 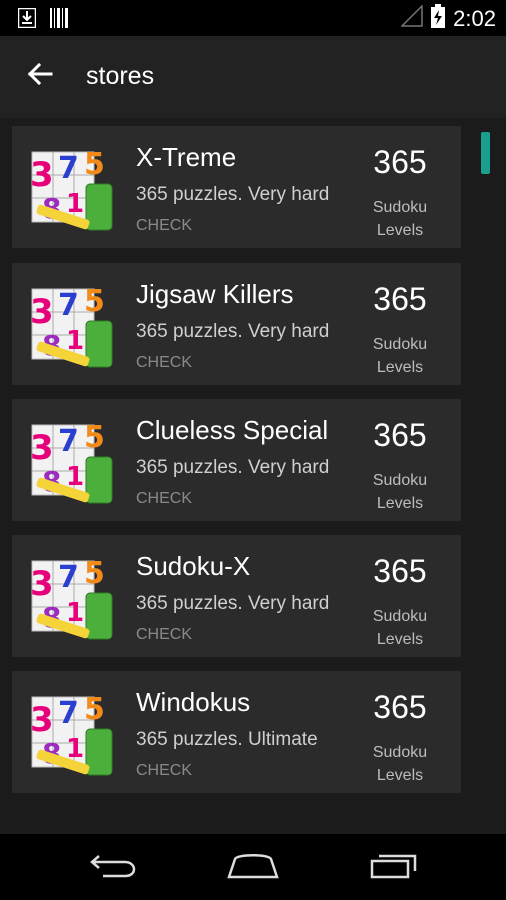 I want to click on download-icon, so click(x=27, y=20).